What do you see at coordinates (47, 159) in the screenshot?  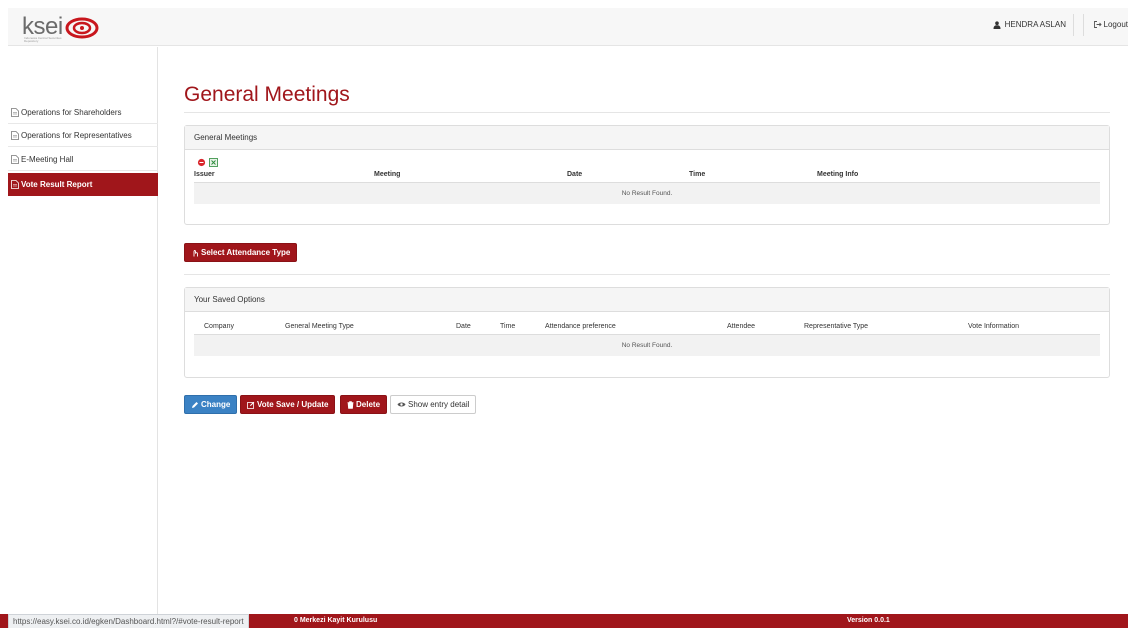 I see `sidebar-item-label: E-Meeting Hall` at bounding box center [47, 159].